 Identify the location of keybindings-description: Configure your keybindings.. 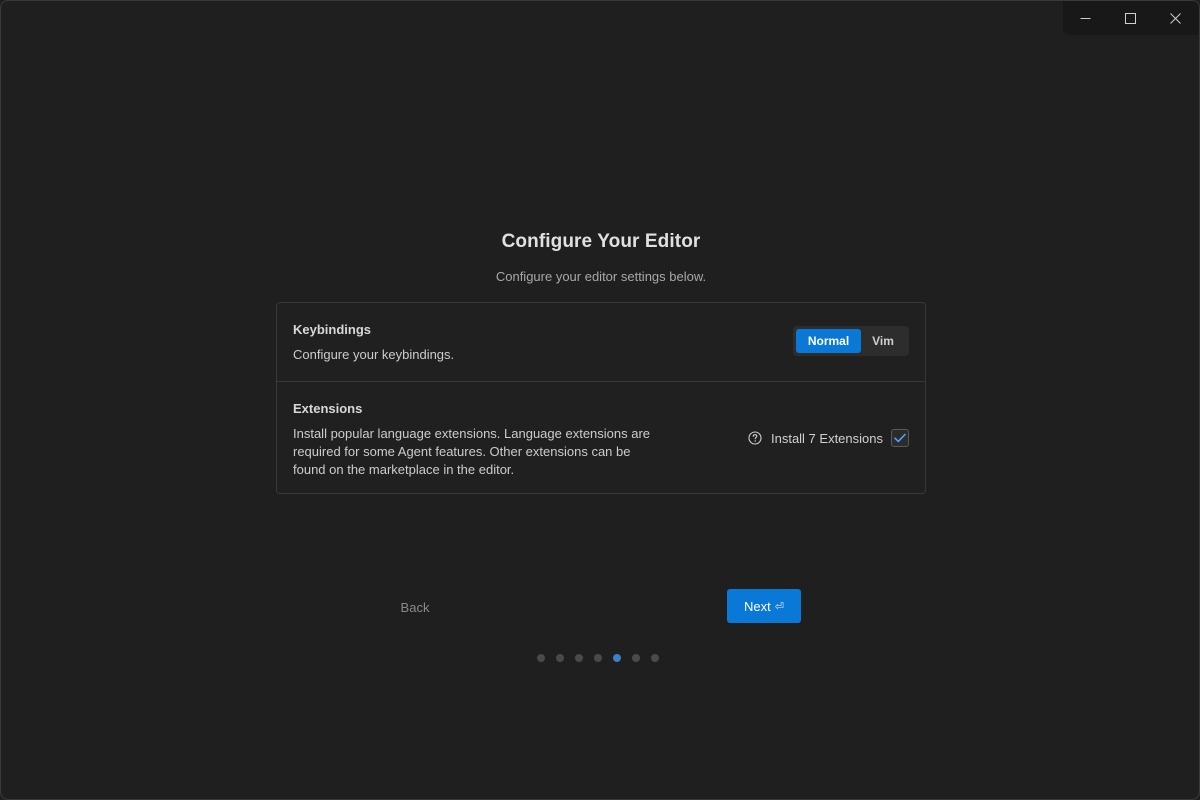
(374, 354).